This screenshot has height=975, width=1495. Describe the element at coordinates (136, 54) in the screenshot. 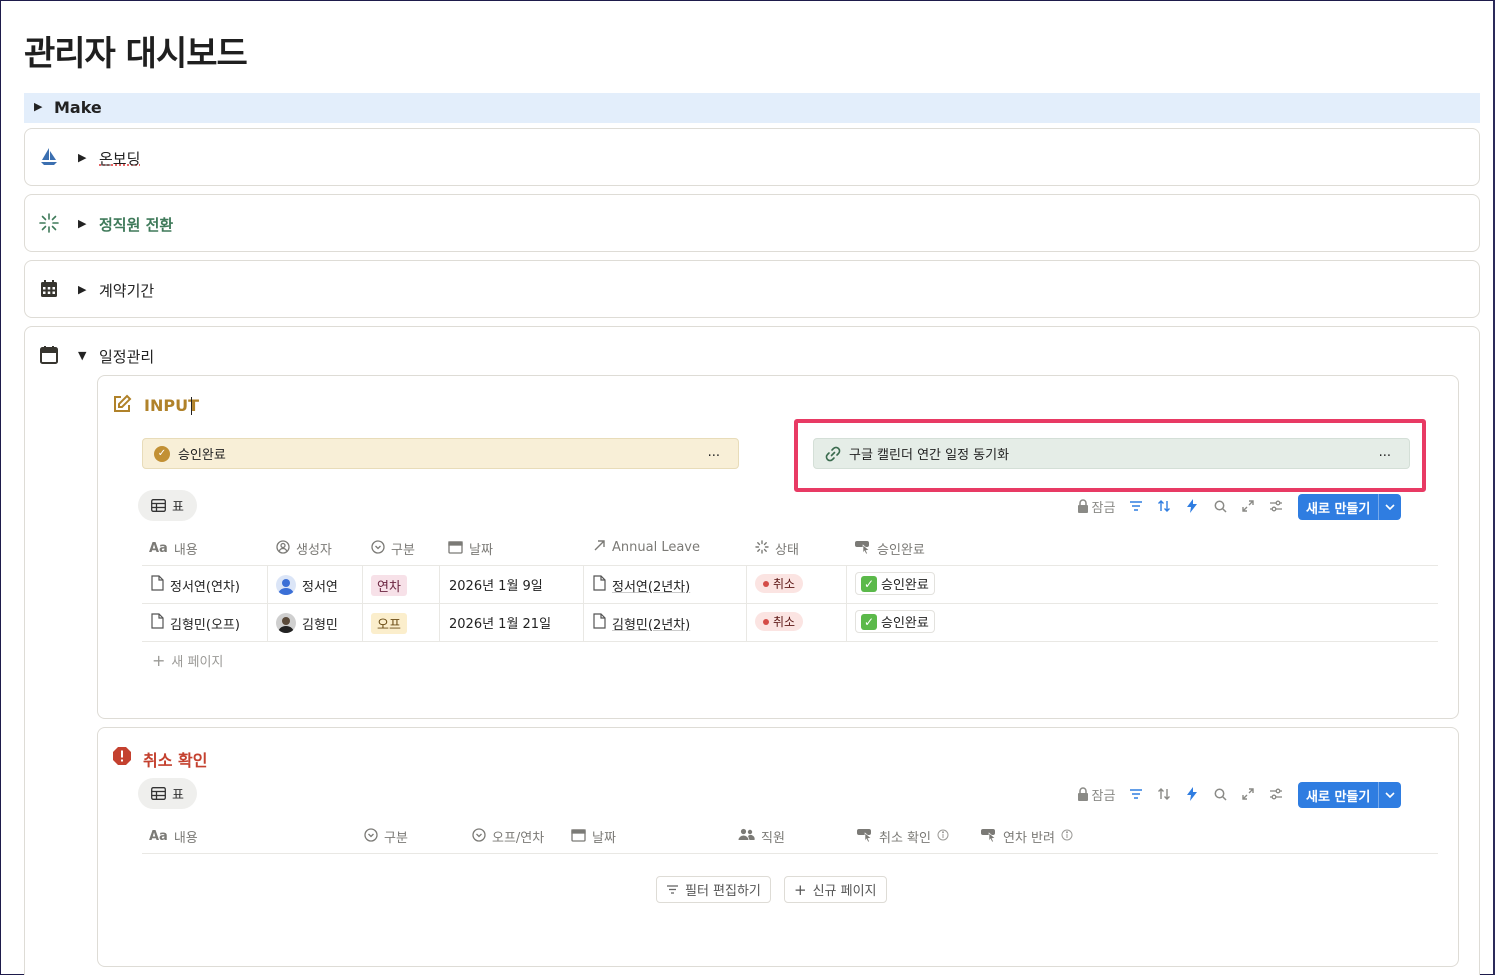

I see `page-title: 관리자 대시보드` at that location.